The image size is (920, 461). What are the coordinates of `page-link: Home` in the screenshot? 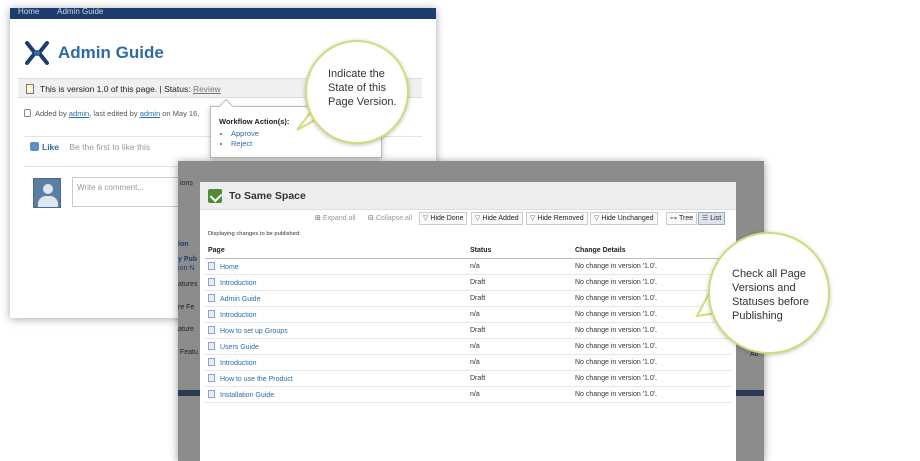 It's located at (229, 267).